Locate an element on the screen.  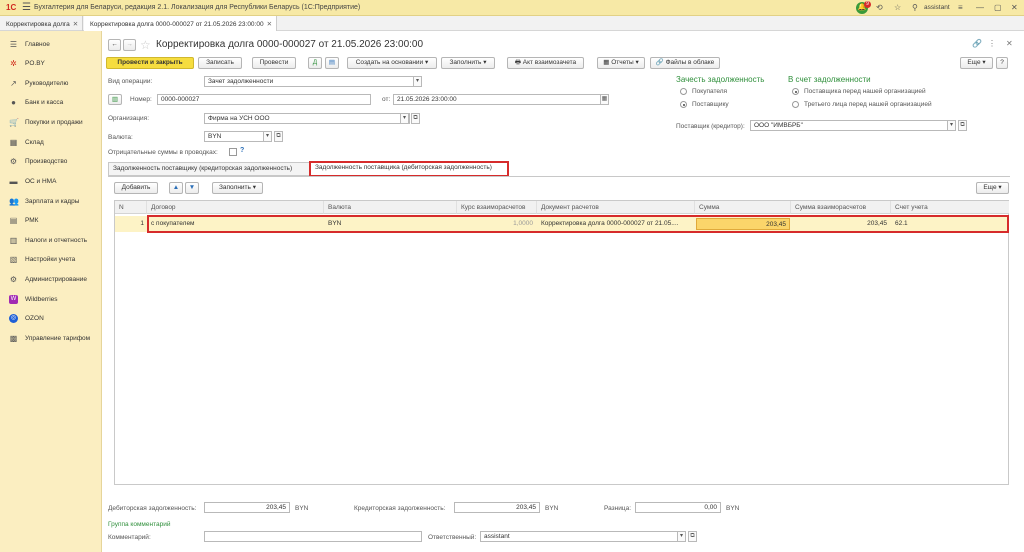
print-document-icon: ▤ is located at coordinates (332, 63).